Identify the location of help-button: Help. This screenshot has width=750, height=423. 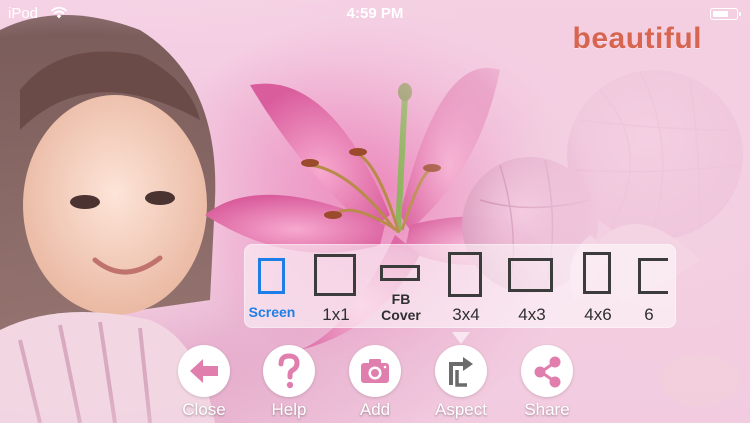
(289, 384).